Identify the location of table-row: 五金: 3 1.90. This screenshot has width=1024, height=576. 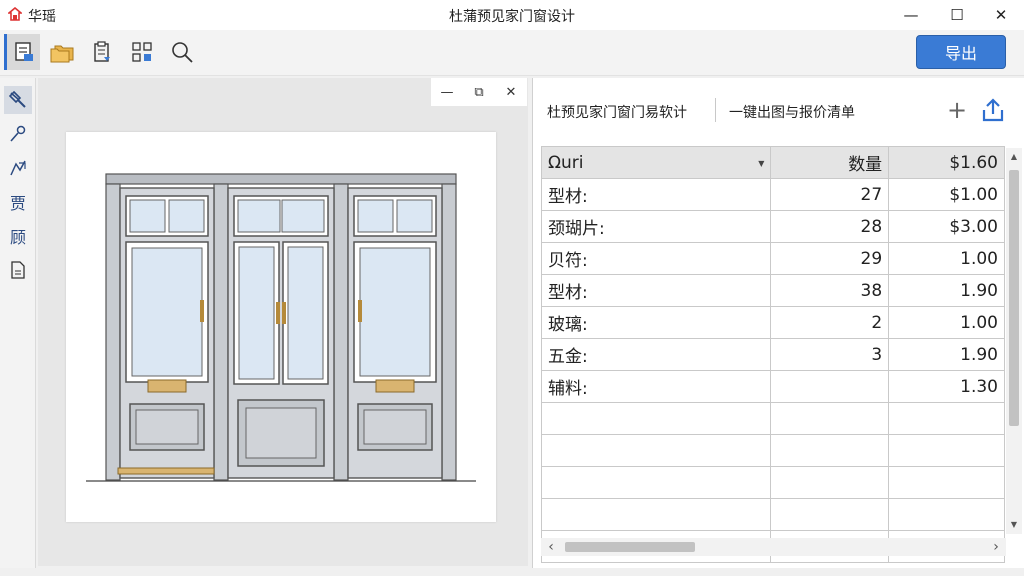
(772, 354).